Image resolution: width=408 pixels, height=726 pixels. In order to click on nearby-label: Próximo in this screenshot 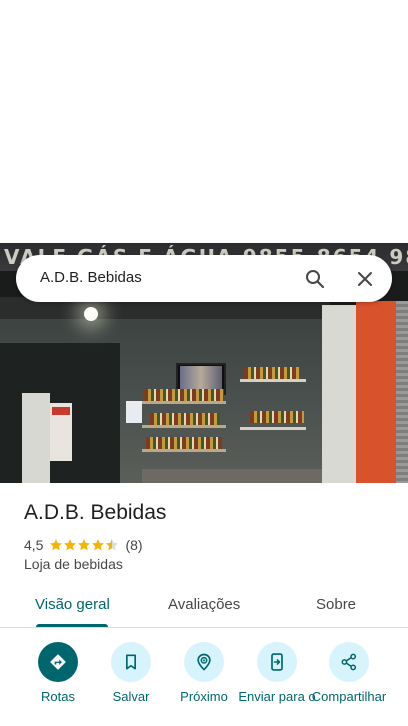, I will do `click(204, 696)`.